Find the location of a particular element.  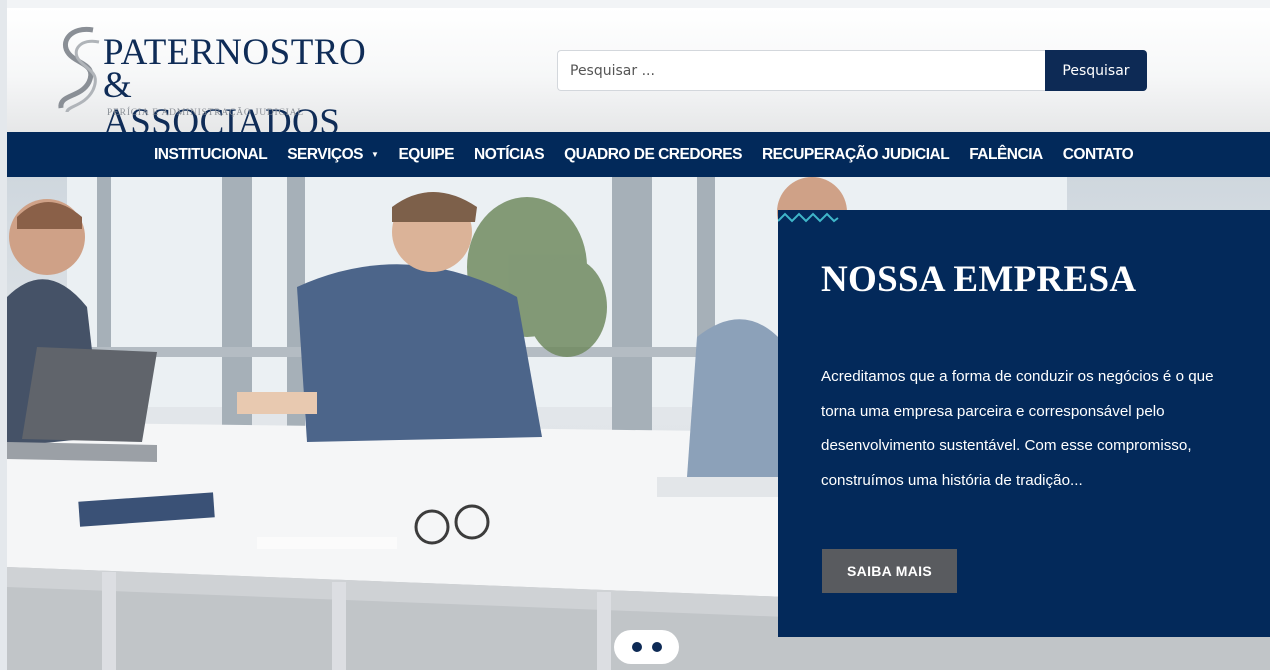

caret-down-icon: ▼ is located at coordinates (375, 154).